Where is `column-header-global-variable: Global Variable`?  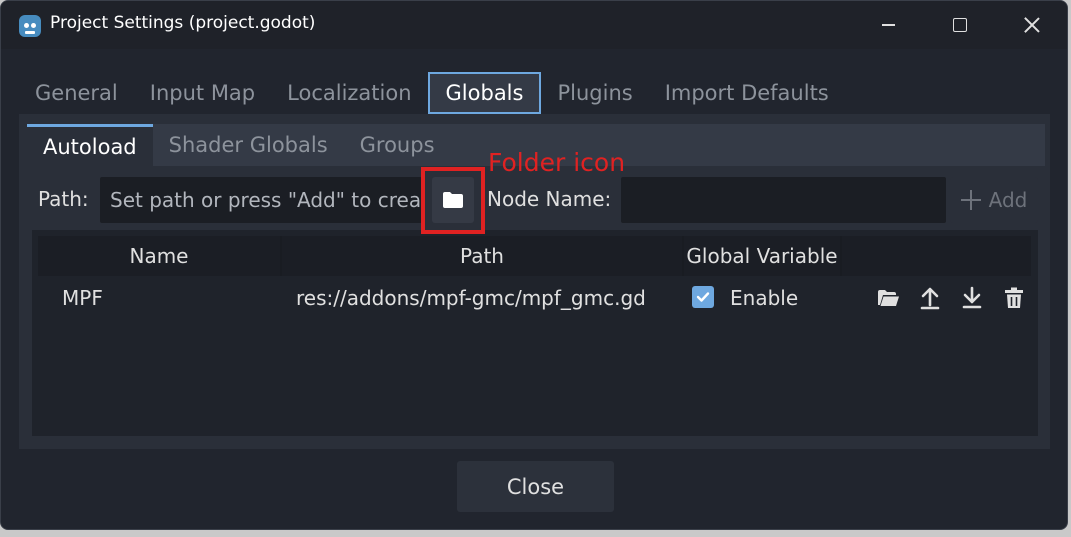
column-header-global-variable: Global Variable is located at coordinates (762, 256).